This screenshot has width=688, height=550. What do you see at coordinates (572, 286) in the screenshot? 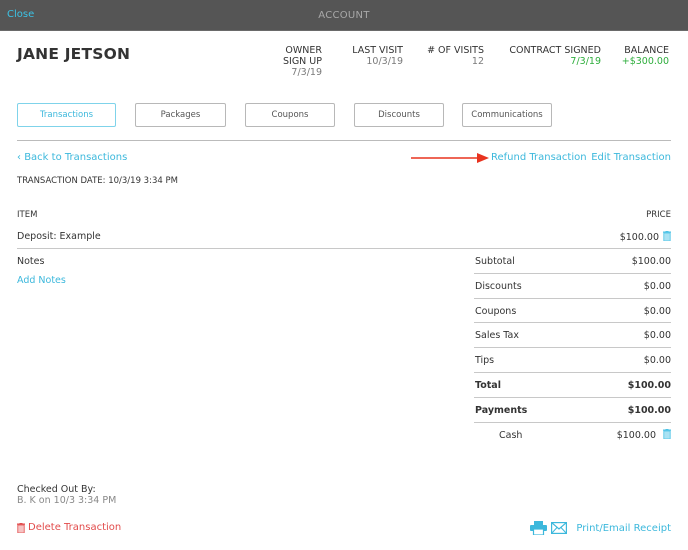
I see `summary-row-discounts: Discounts $0.00` at bounding box center [572, 286].